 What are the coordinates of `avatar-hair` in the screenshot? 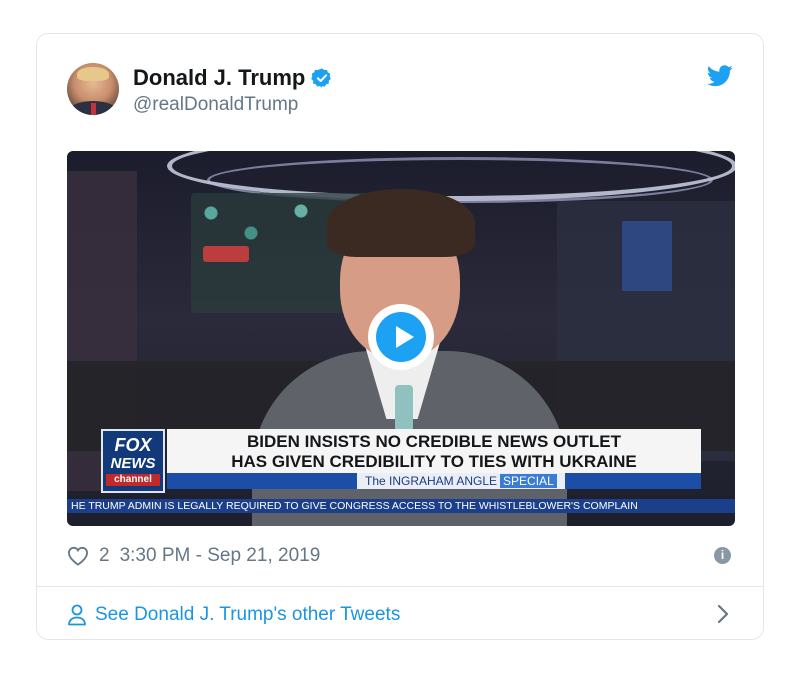 It's located at (93, 74).